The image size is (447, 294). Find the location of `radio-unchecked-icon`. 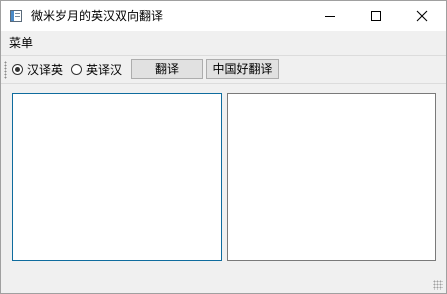

radio-unchecked-icon is located at coordinates (76, 69).